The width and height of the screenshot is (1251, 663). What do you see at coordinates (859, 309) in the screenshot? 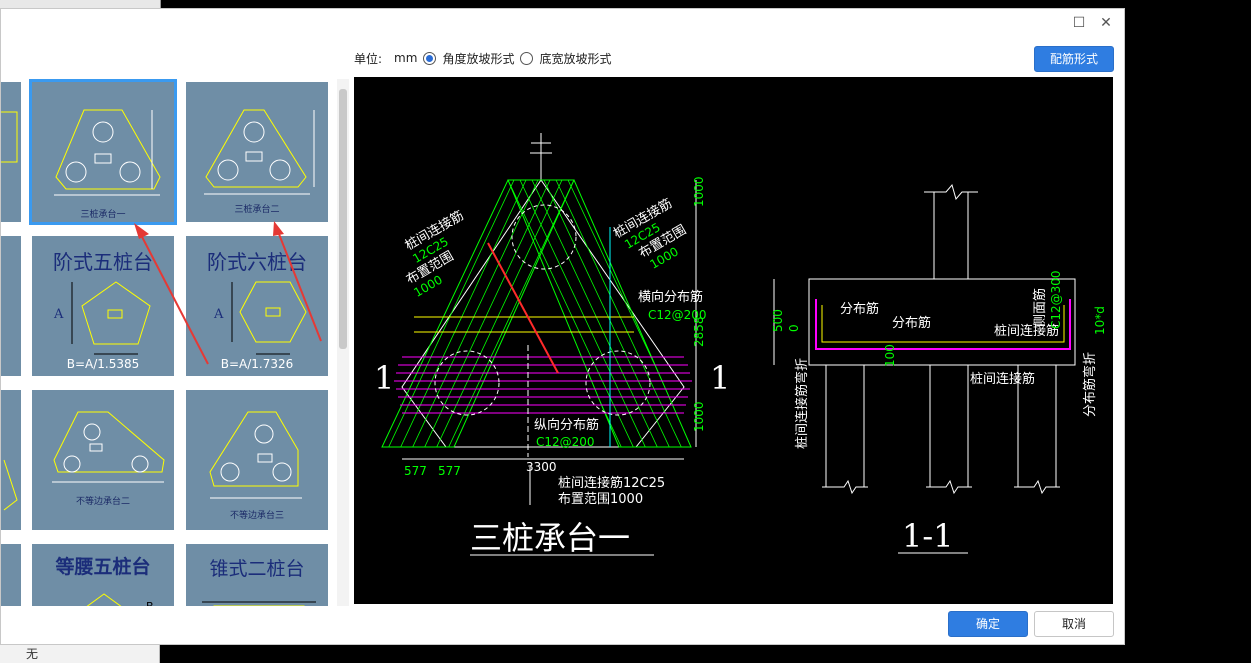
I see `sec-label-dist1: 分布筋` at bounding box center [859, 309].